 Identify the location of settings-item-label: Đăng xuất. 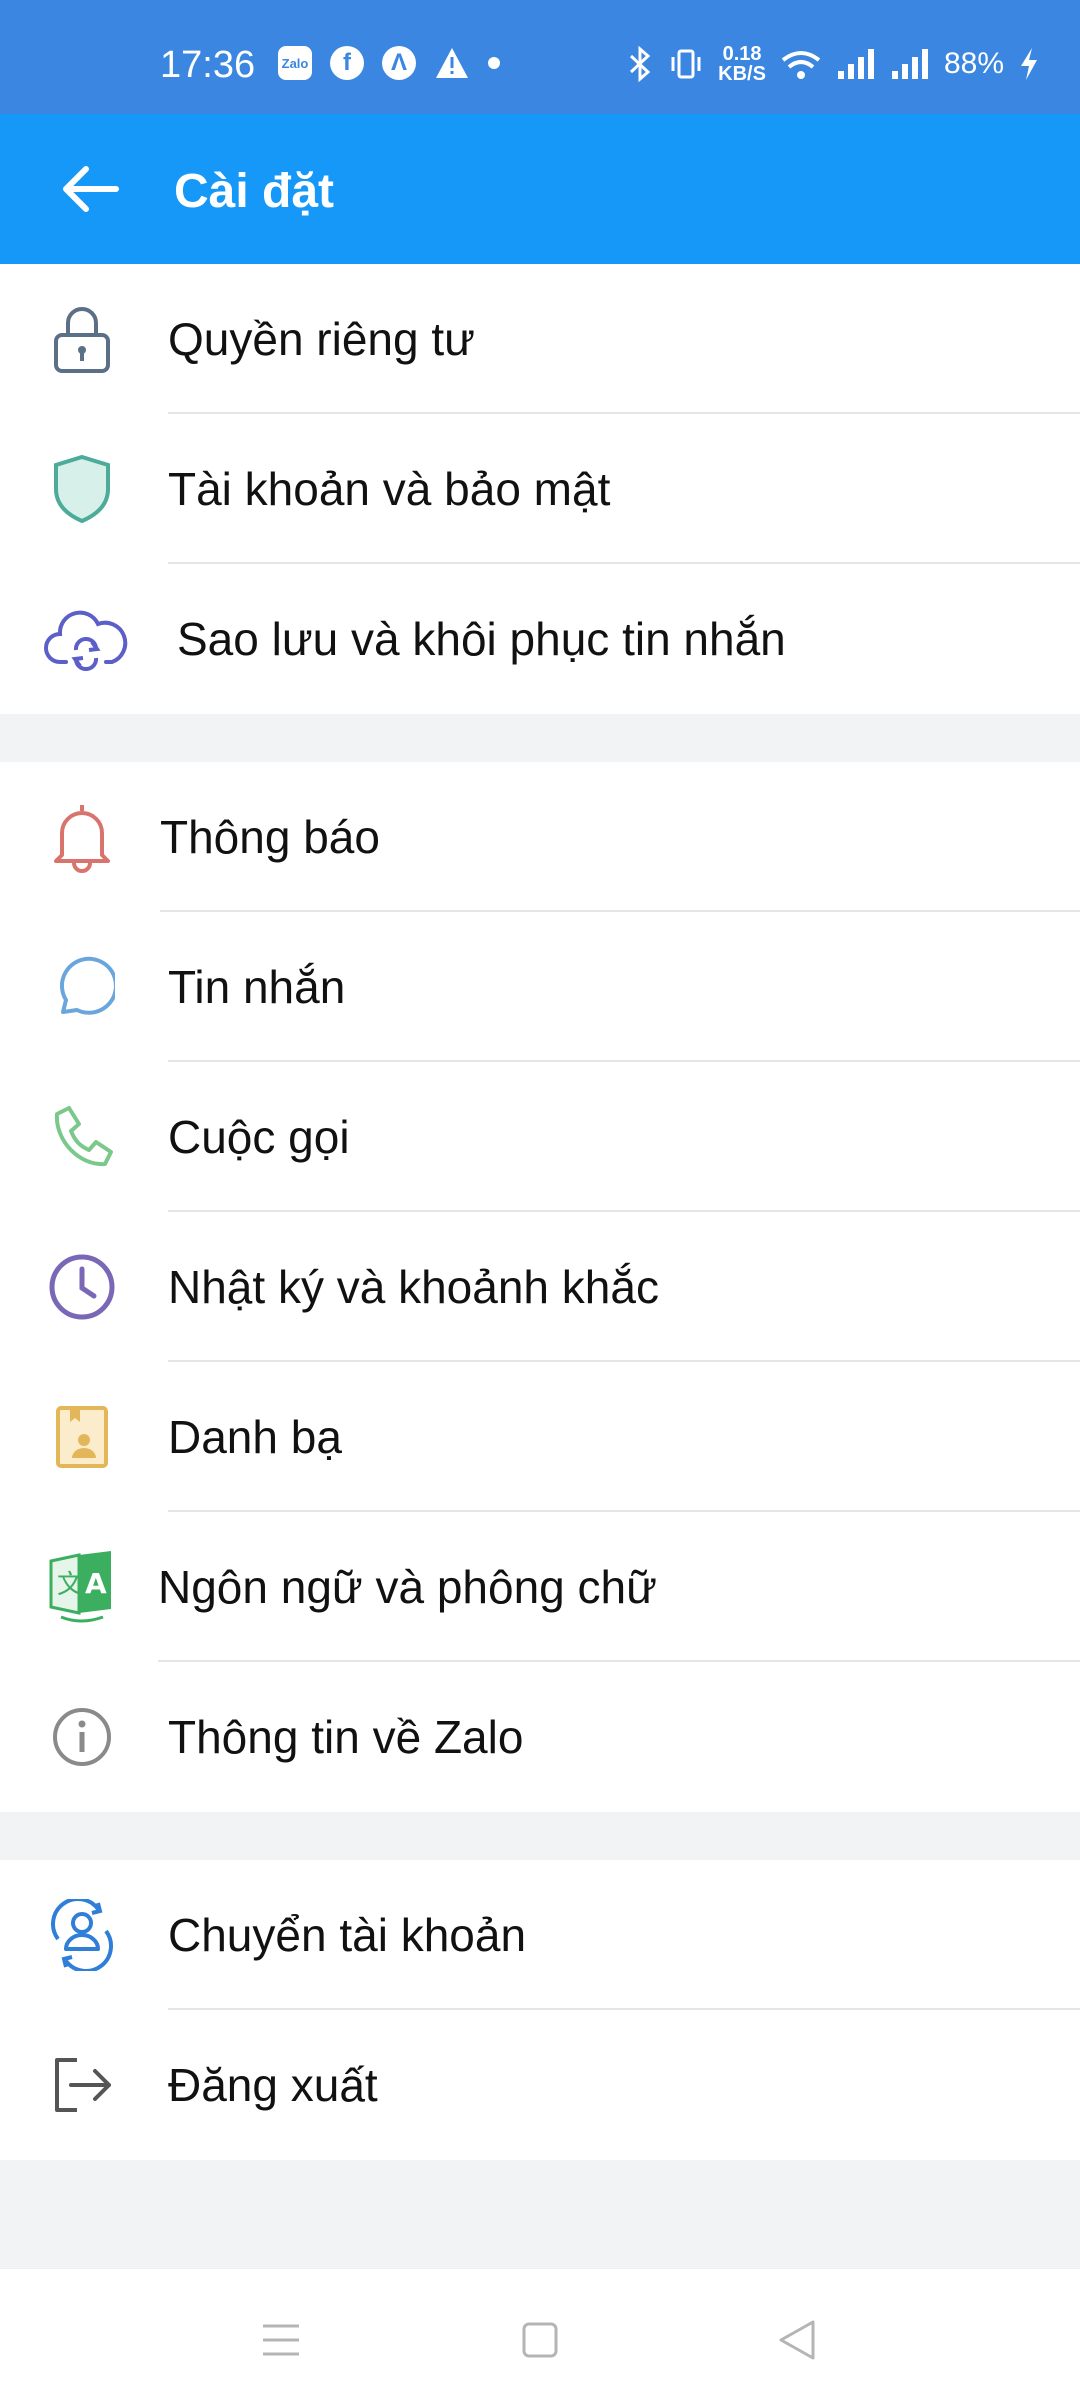
(273, 2085).